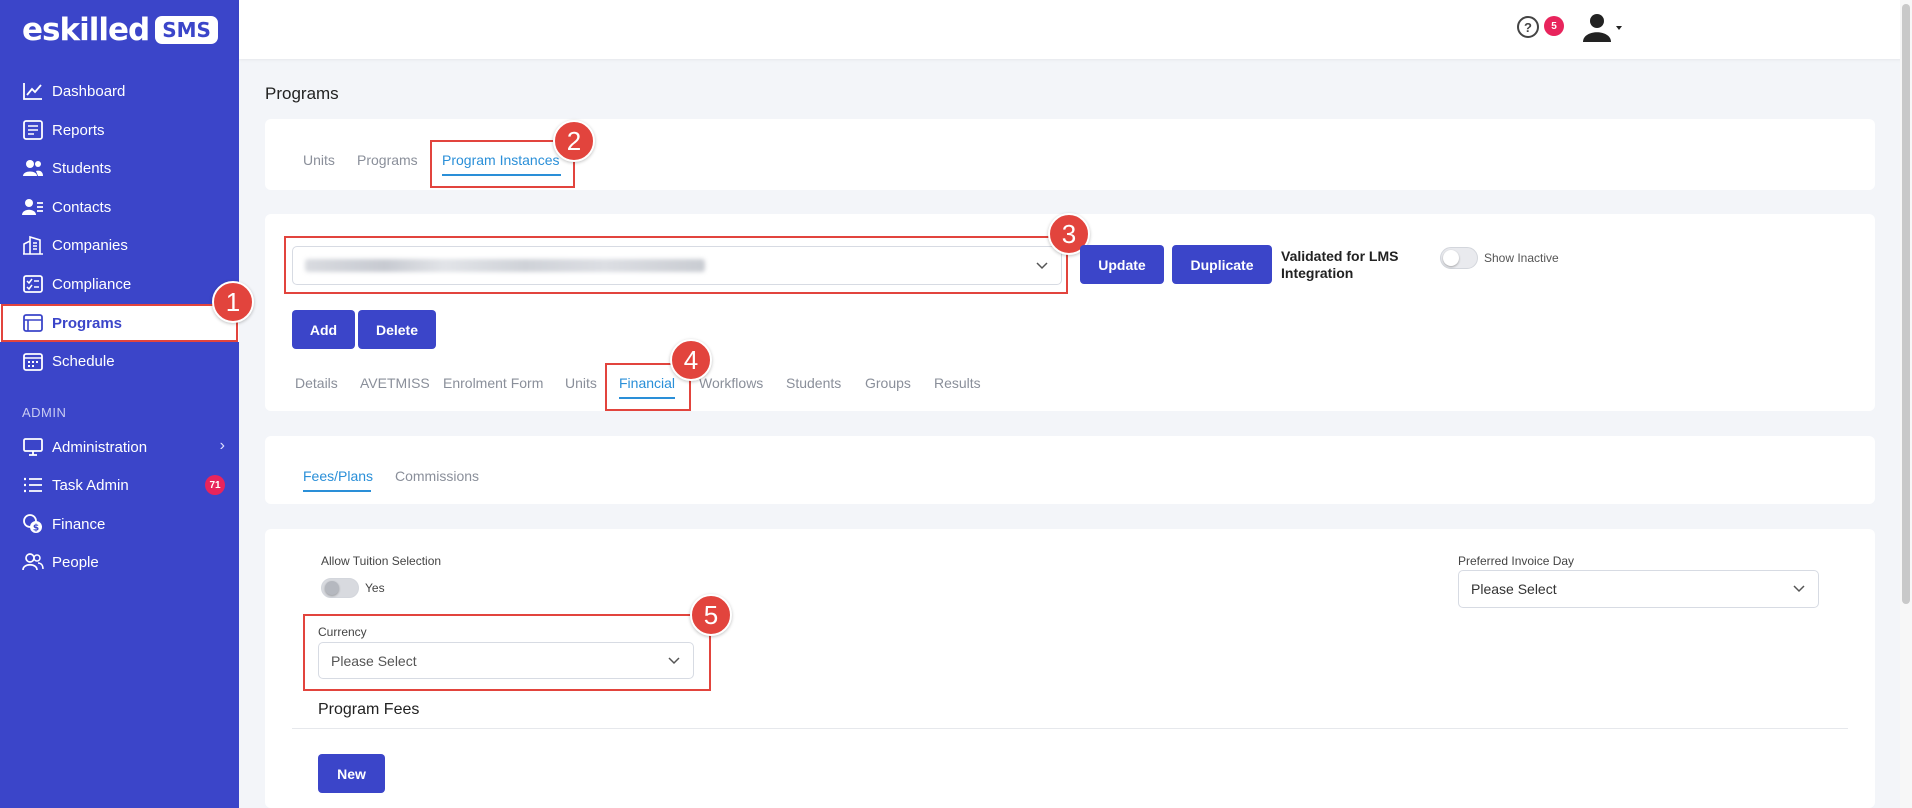 Image resolution: width=1912 pixels, height=808 pixels. What do you see at coordinates (351, 773) in the screenshot?
I see `new-fee-button: New` at bounding box center [351, 773].